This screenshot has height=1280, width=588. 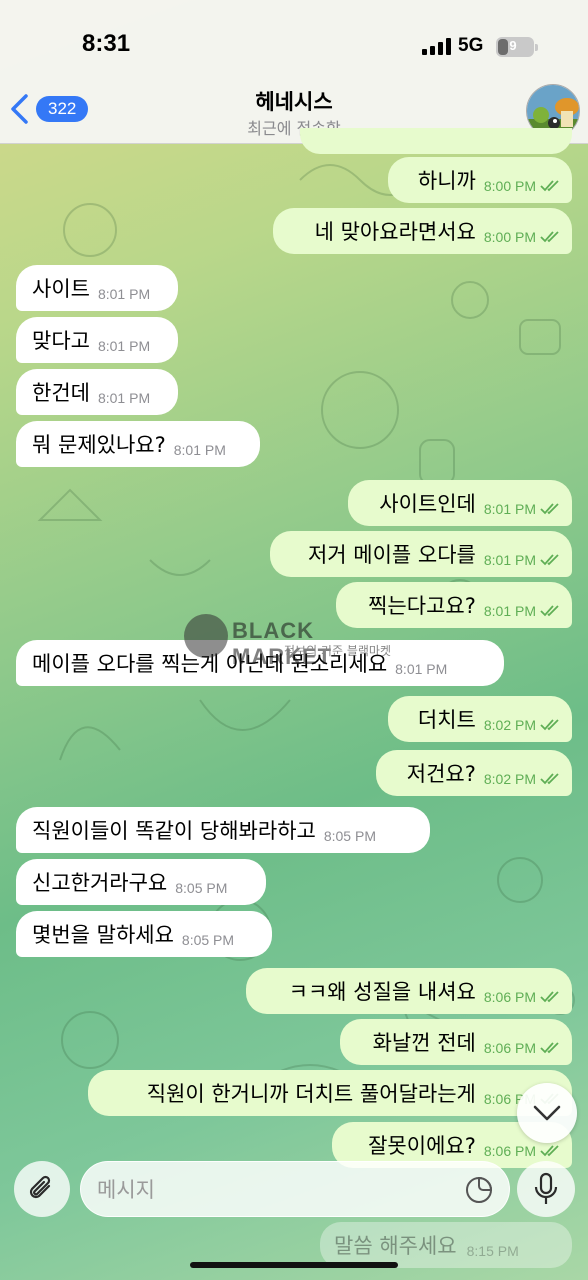 I want to click on message-text: 네 맞아요라면서요, so click(x=395, y=232).